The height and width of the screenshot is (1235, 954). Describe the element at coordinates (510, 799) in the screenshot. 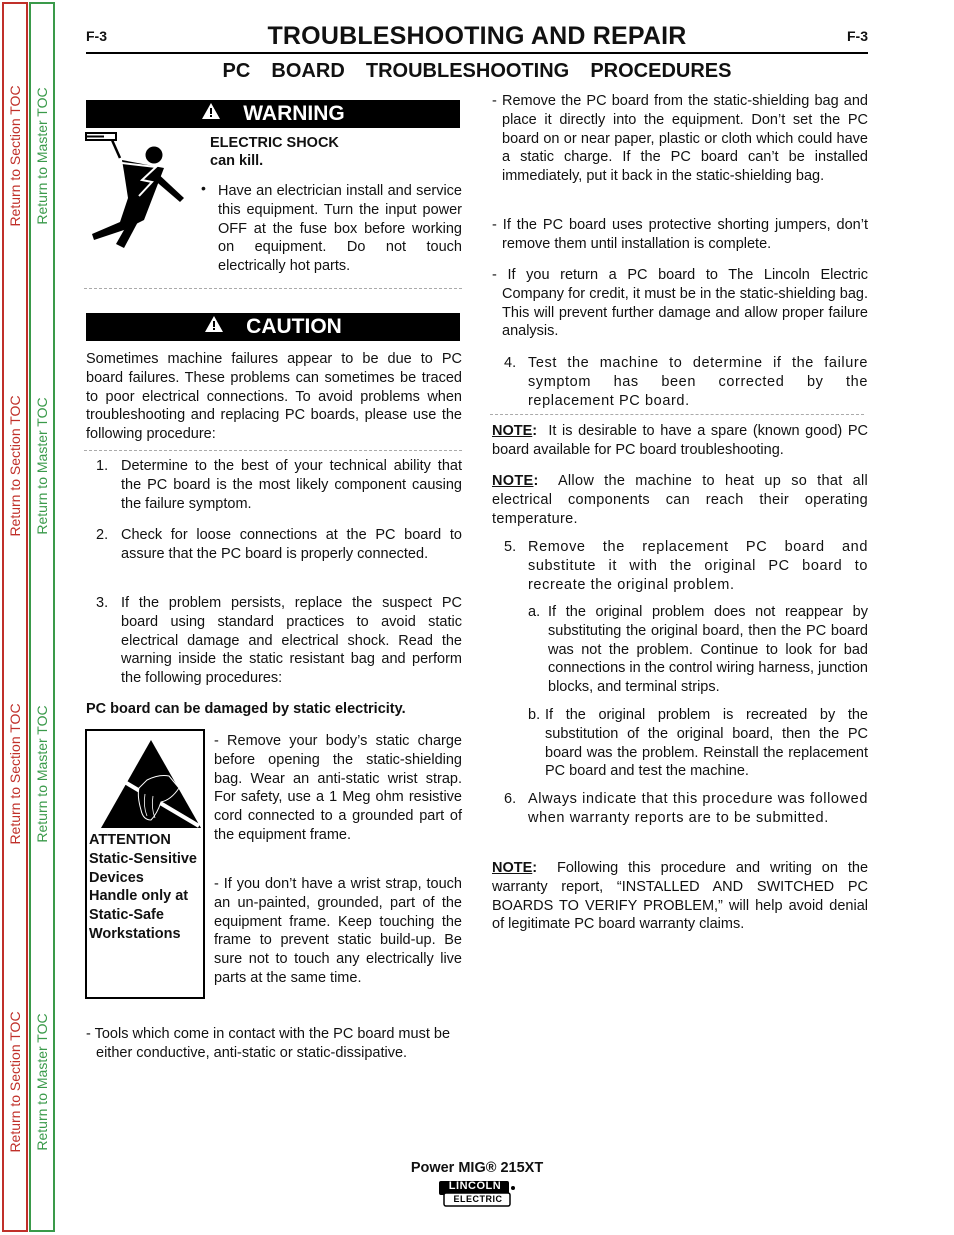

I see `step-number: 6.` at that location.